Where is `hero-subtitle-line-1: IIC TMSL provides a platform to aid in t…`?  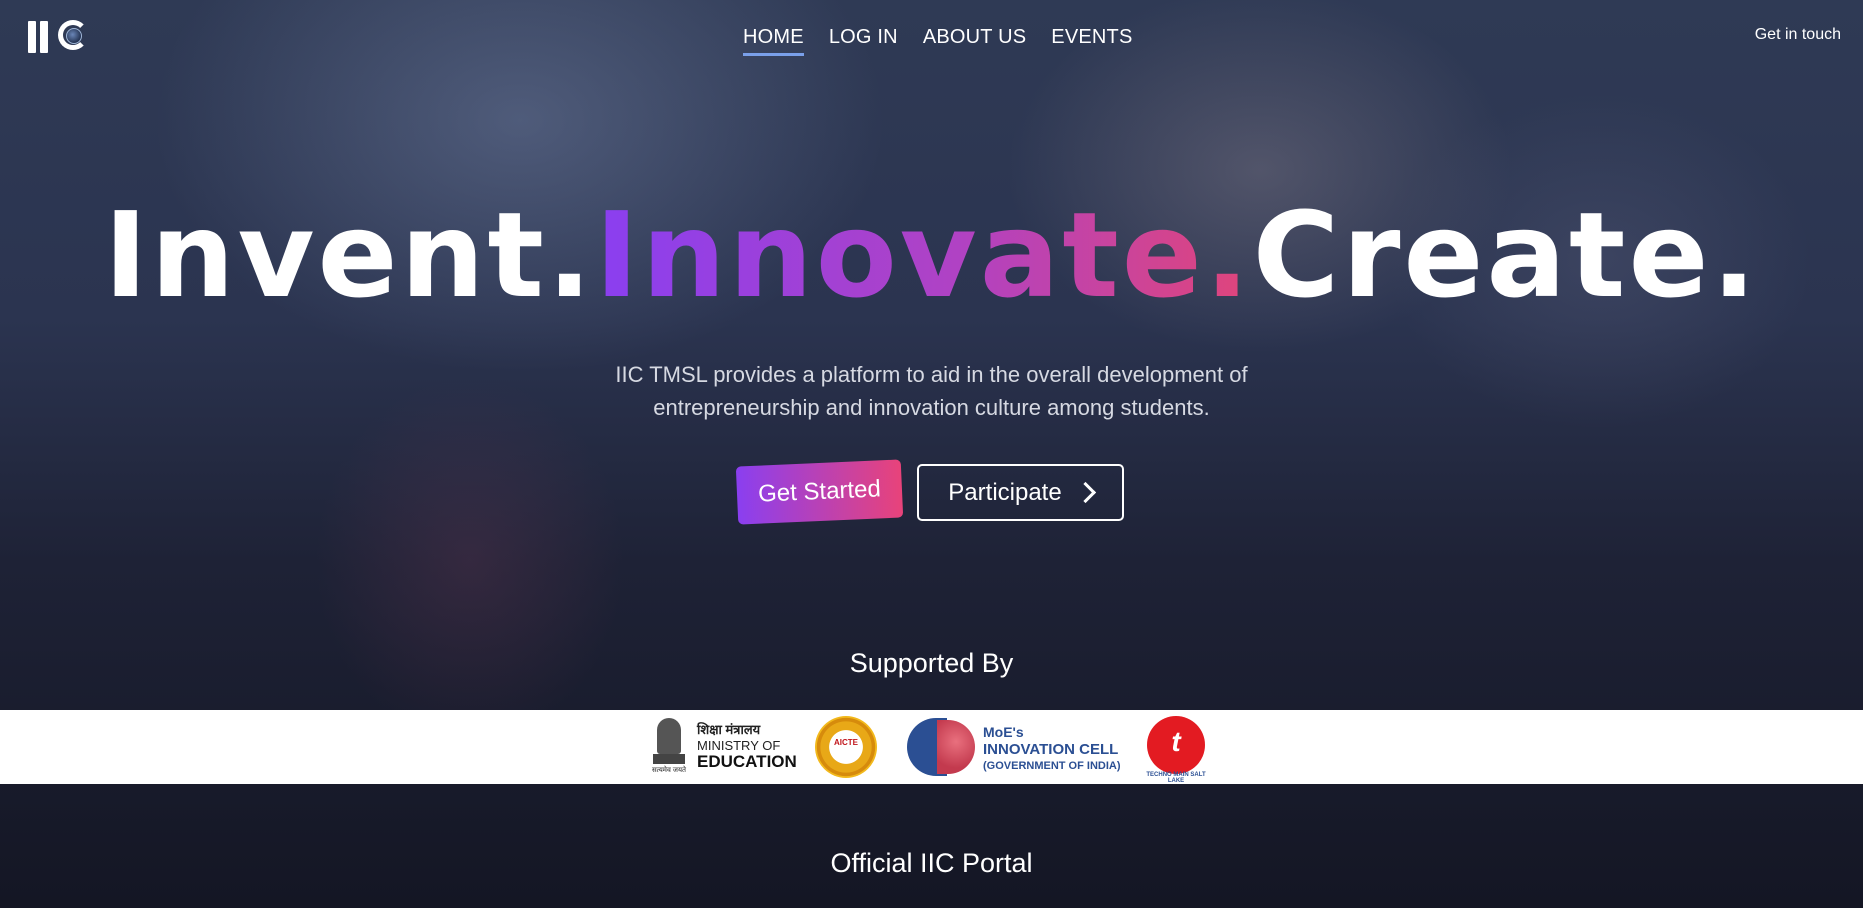
hero-subtitle-line-1: IIC TMSL provides a platform to aid in t… is located at coordinates (931, 374).